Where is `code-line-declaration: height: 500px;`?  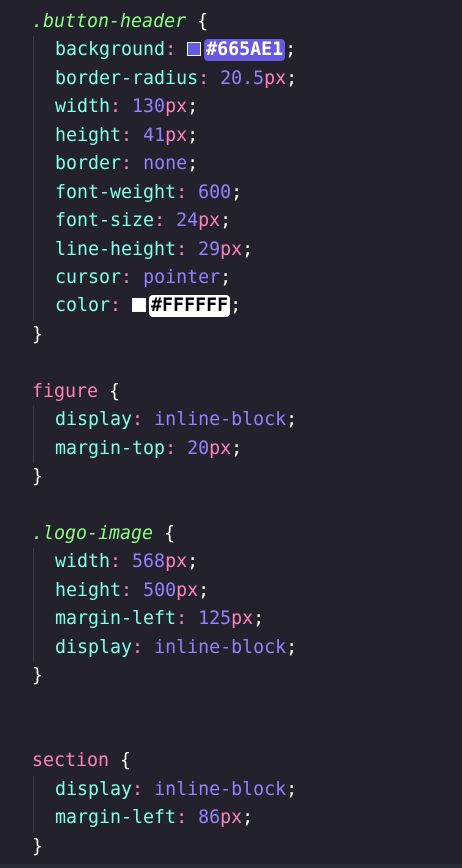
code-line-declaration: height: 500px; is located at coordinates (231, 591).